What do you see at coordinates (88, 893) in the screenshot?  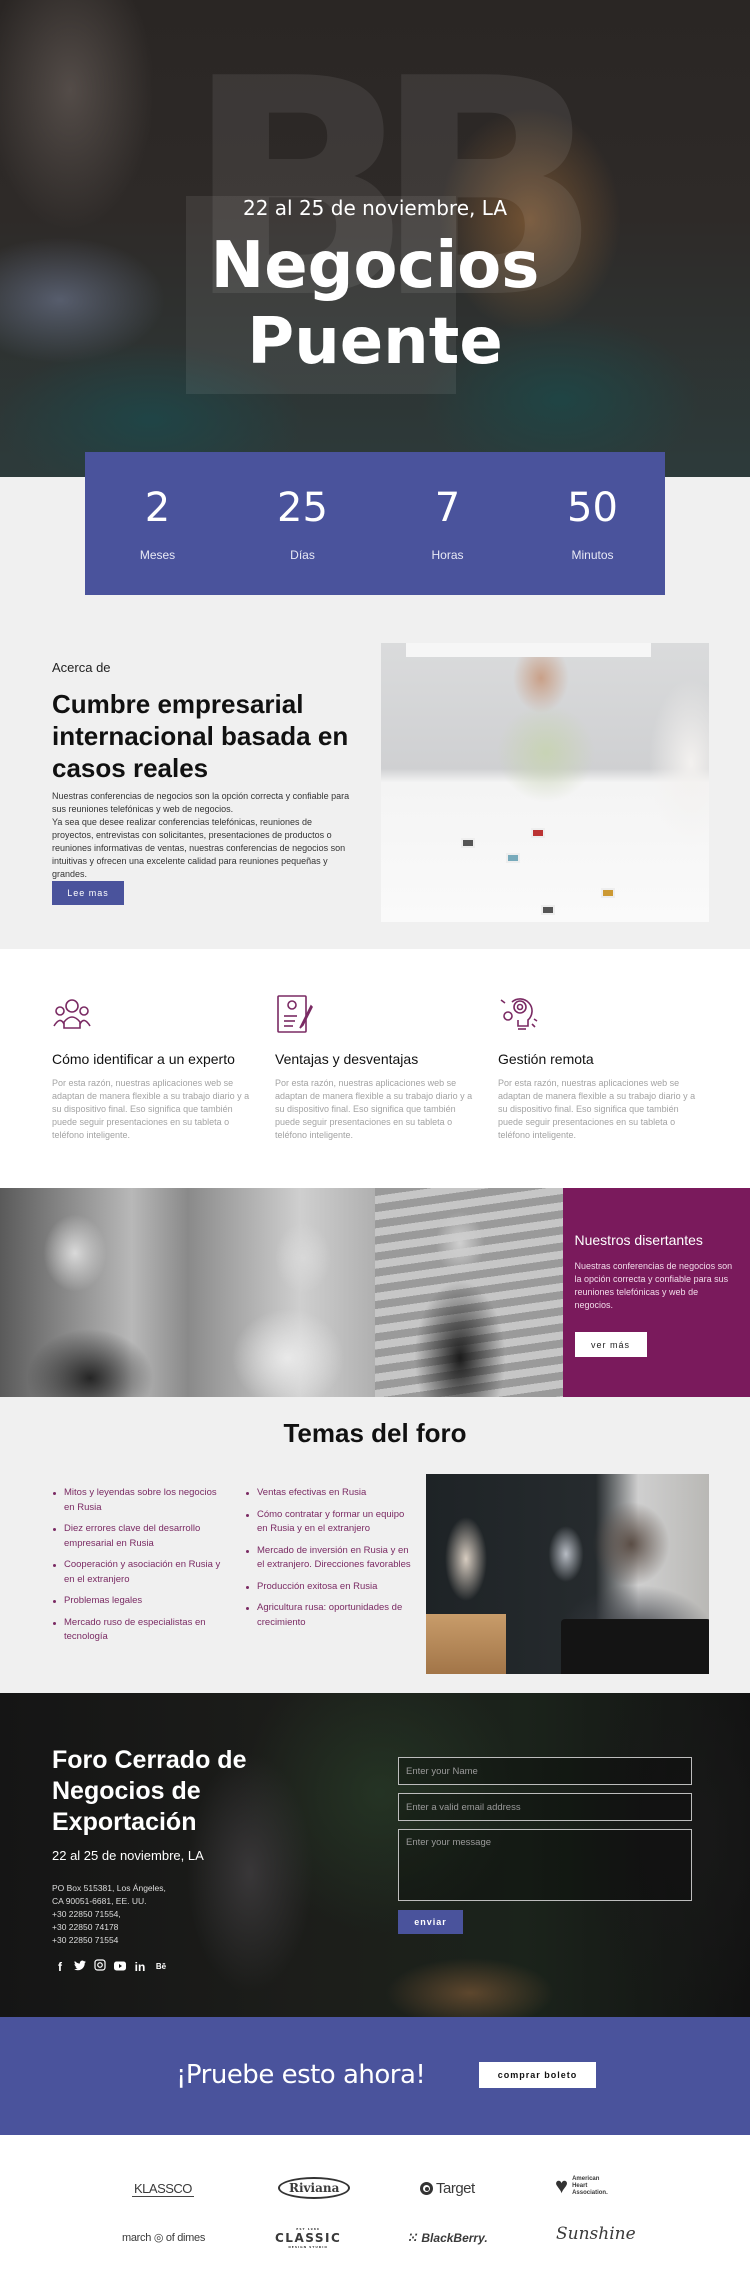 I see `read-more-button: Lee mas` at bounding box center [88, 893].